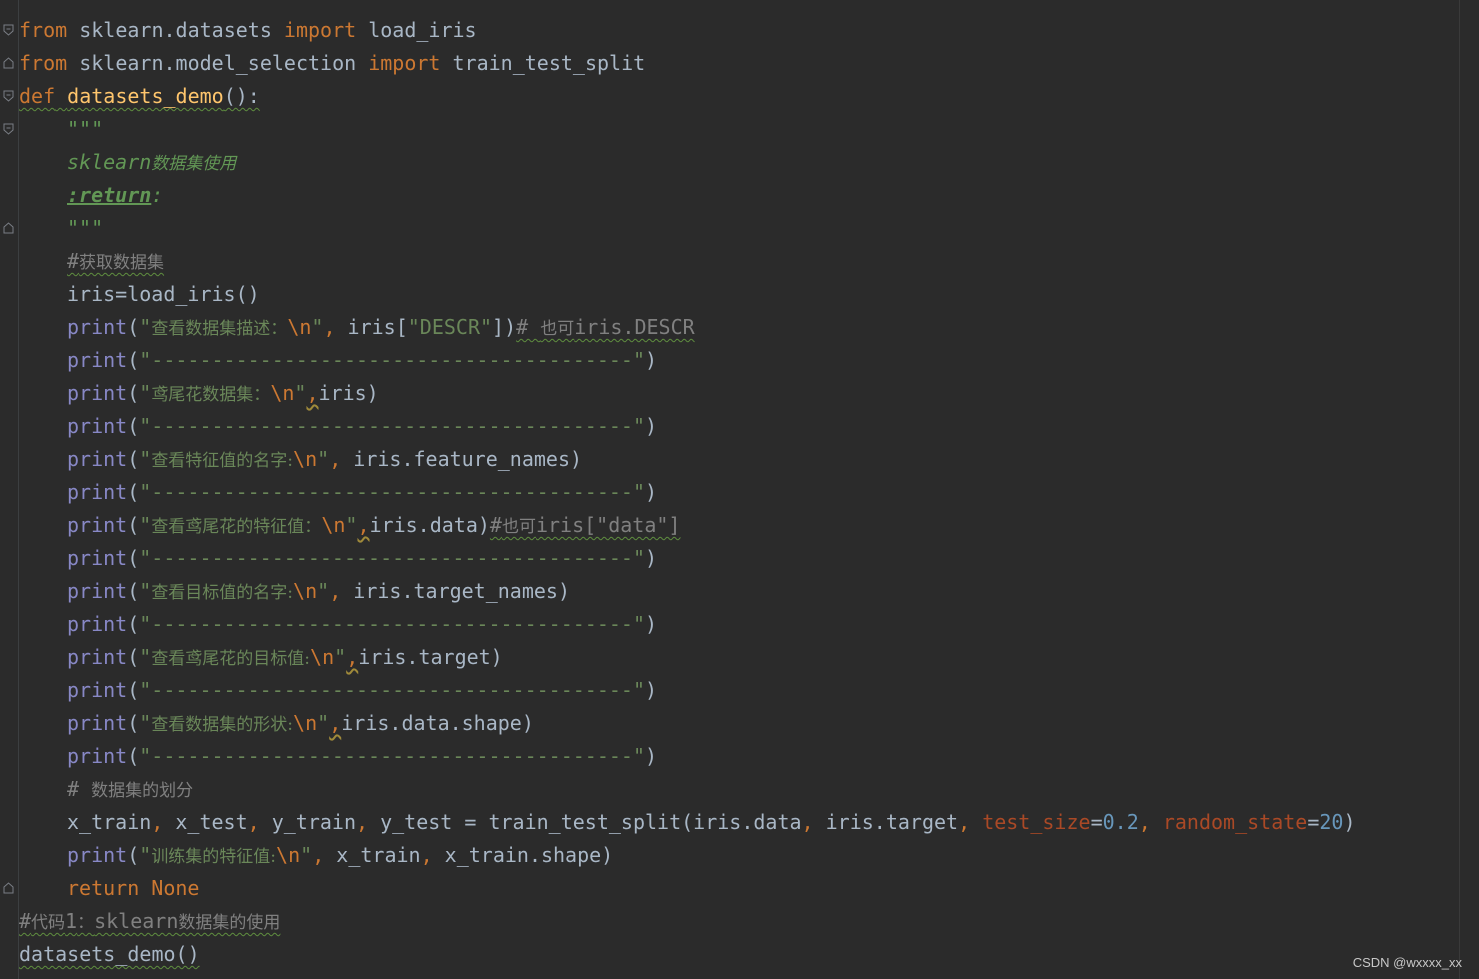  I want to click on code-token: \n, so click(288, 855).